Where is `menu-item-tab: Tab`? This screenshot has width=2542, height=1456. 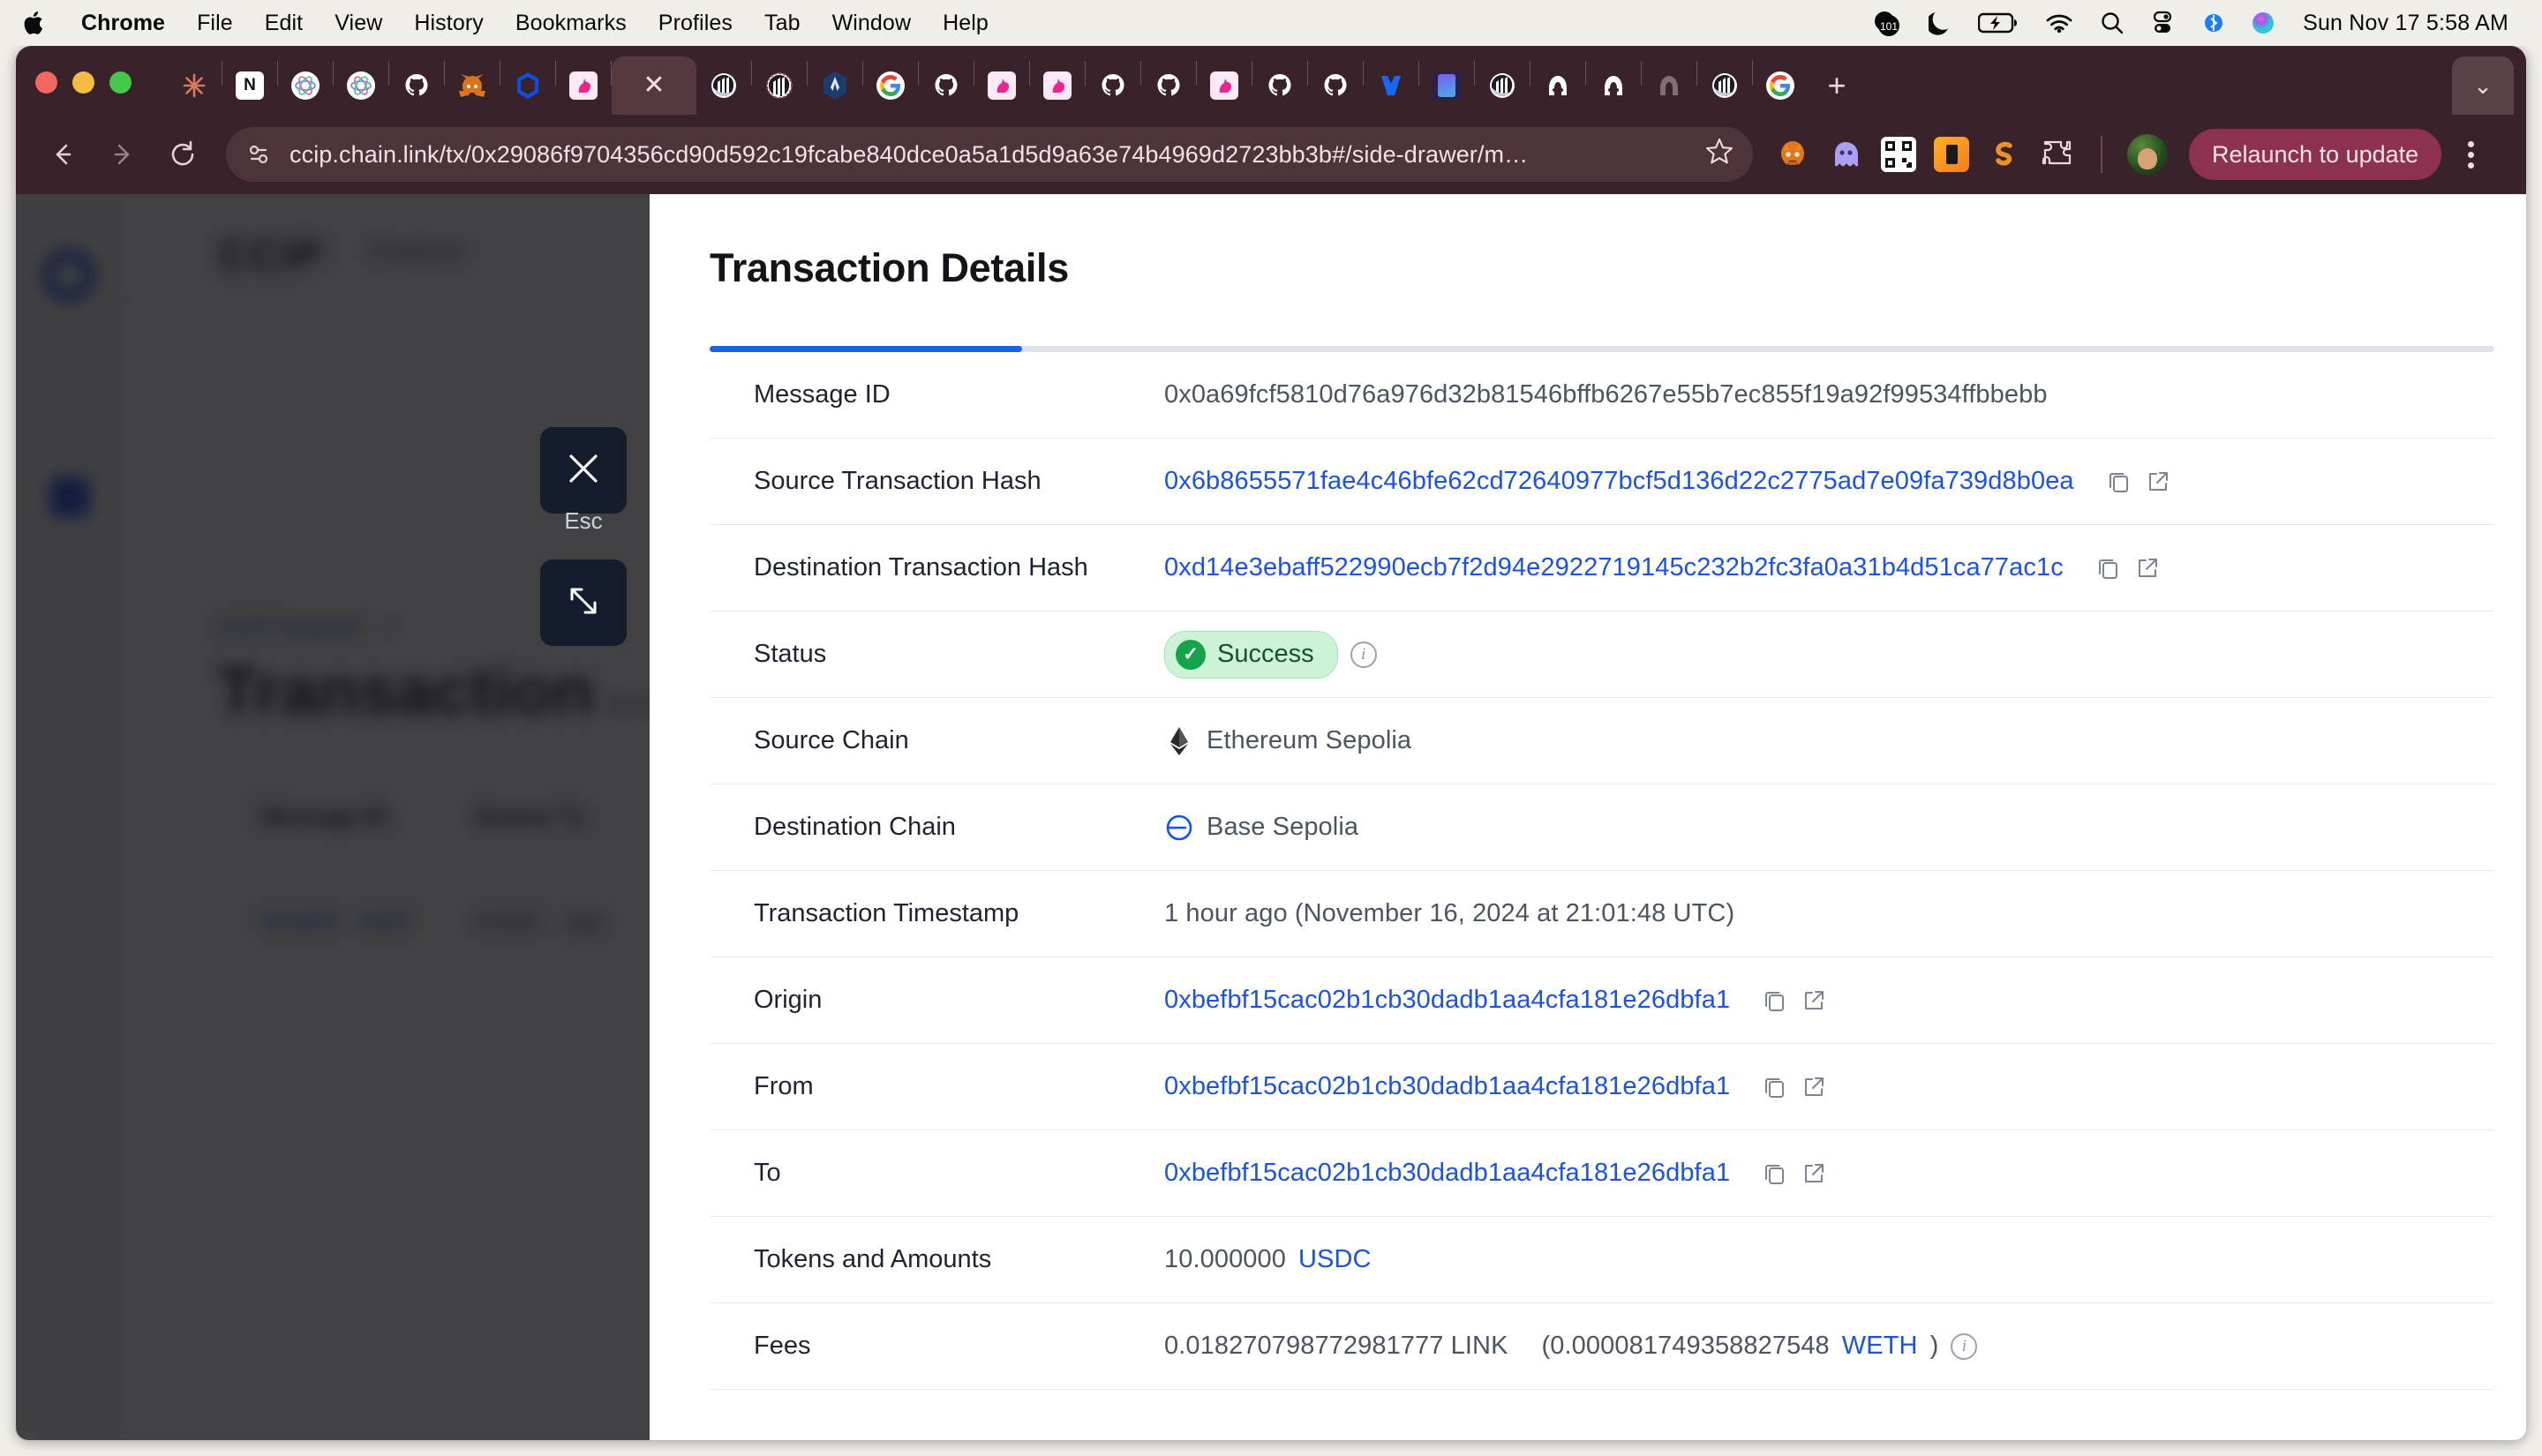 menu-item-tab: Tab is located at coordinates (782, 23).